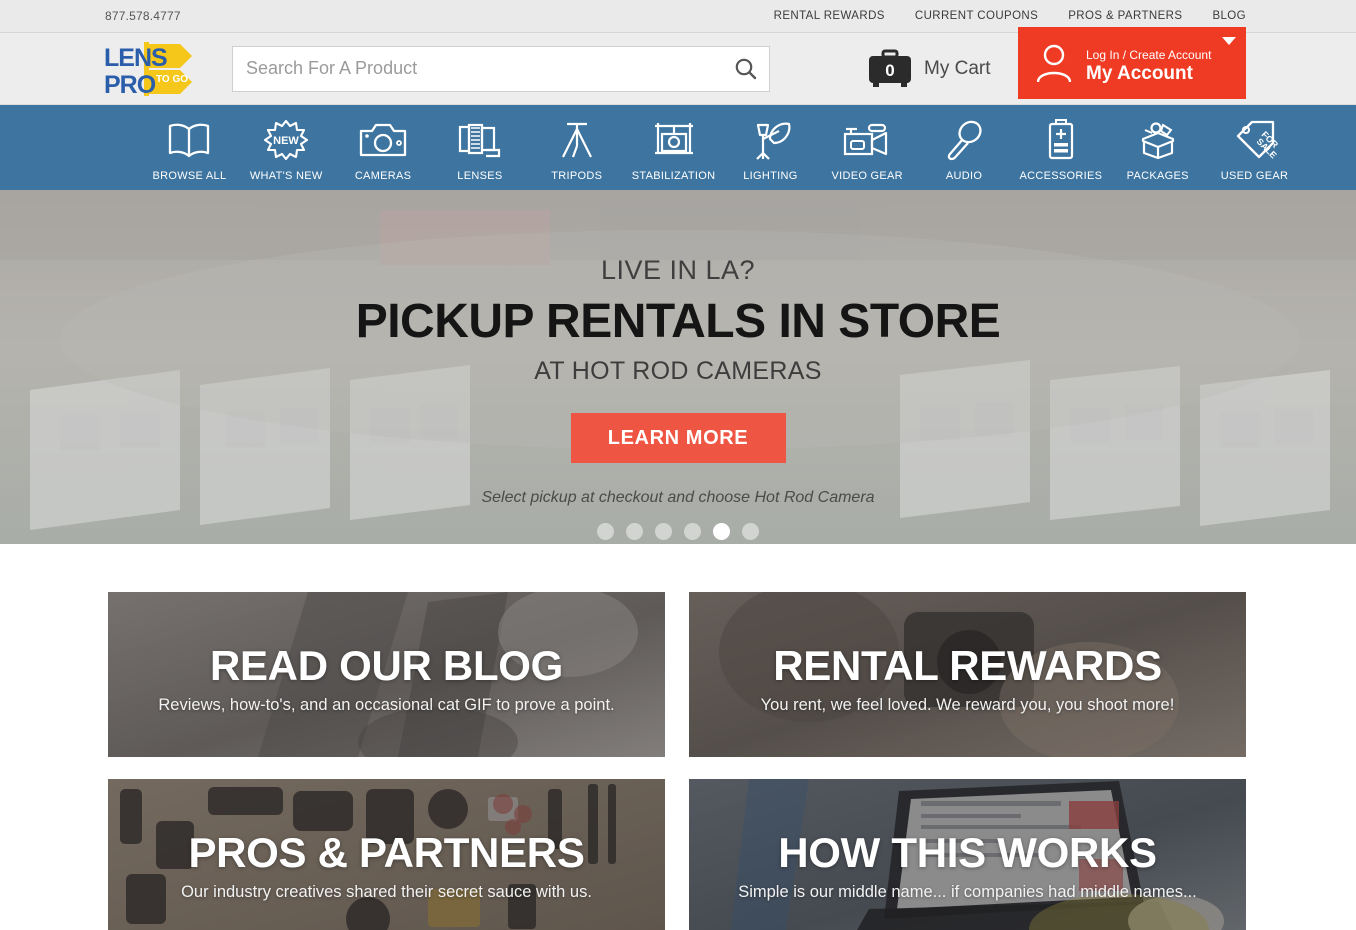 The width and height of the screenshot is (1356, 930). I want to click on search-icon, so click(746, 68).